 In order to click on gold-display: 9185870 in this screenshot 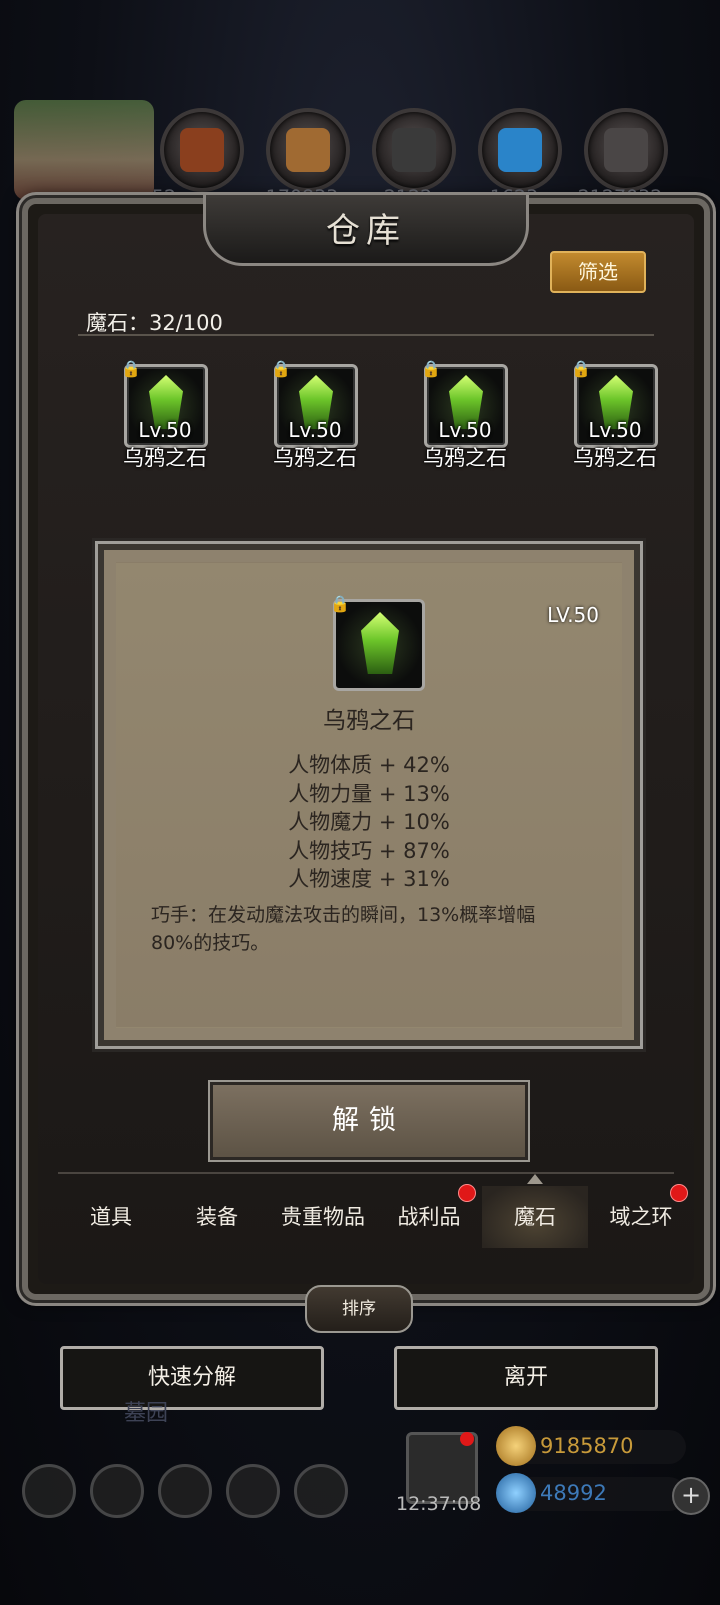, I will do `click(591, 1446)`.